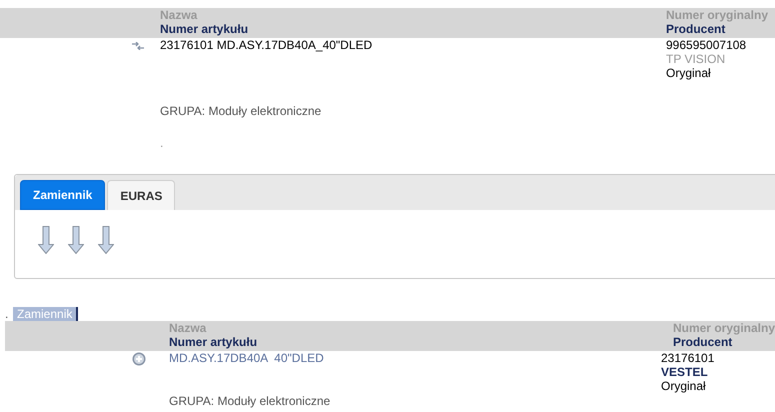 Image resolution: width=775 pixels, height=412 pixels. What do you see at coordinates (266, 45) in the screenshot?
I see `item-name: 23176101 MD.ASY.17DB40A_40"DLED` at bounding box center [266, 45].